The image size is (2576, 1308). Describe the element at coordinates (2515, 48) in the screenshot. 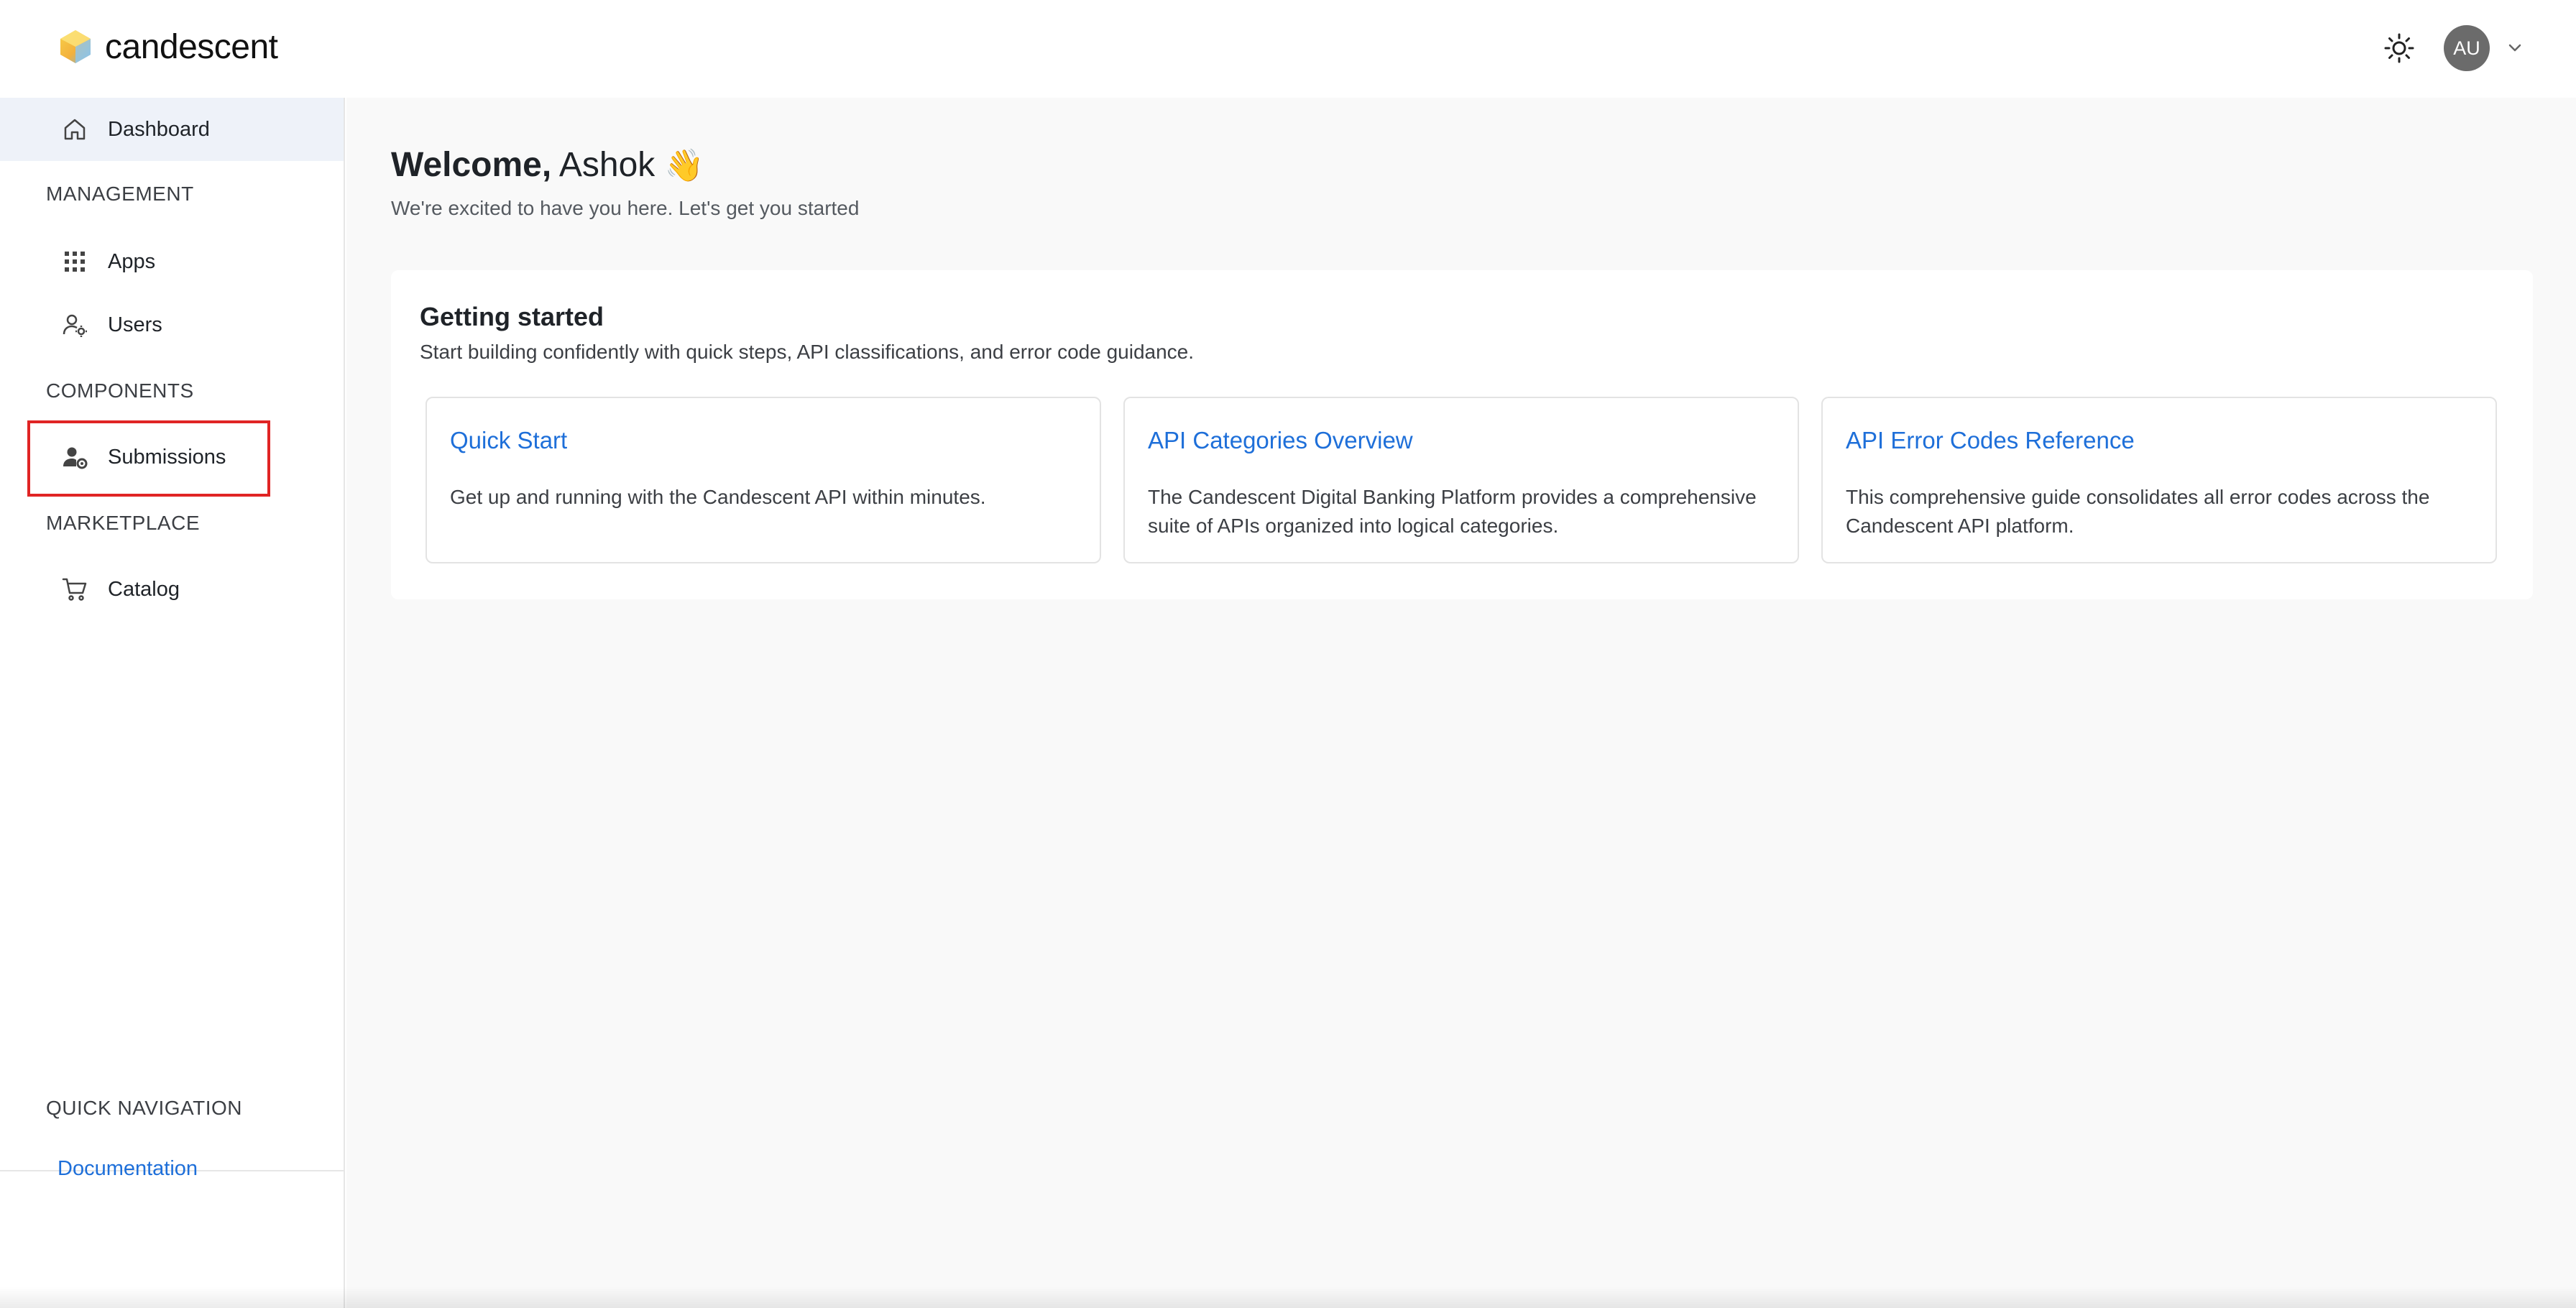

I see `chevron-down-icon` at that location.